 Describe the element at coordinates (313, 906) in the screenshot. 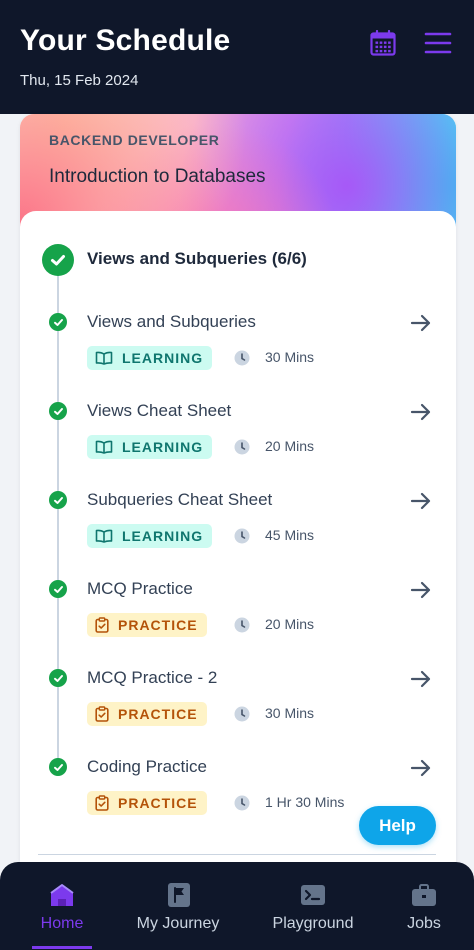

I see `nav-item-playground: Playground` at that location.